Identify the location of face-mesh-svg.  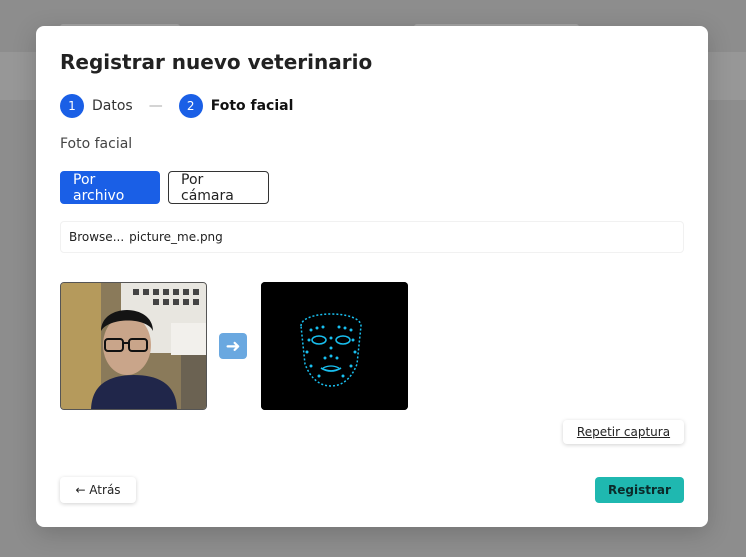
(334, 346).